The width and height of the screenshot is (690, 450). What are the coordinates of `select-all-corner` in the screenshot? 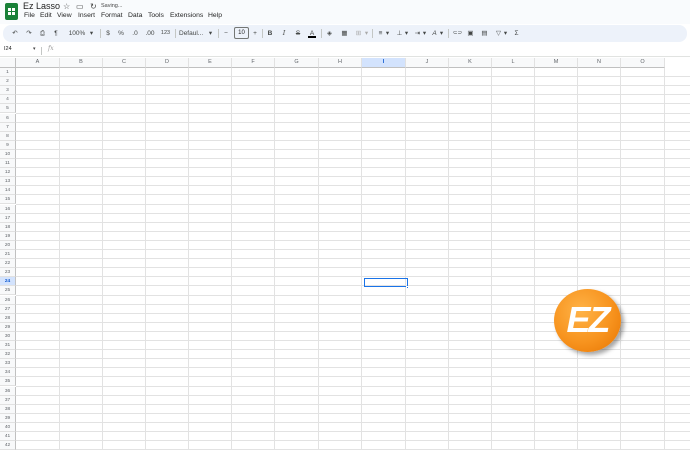 It's located at (8, 63).